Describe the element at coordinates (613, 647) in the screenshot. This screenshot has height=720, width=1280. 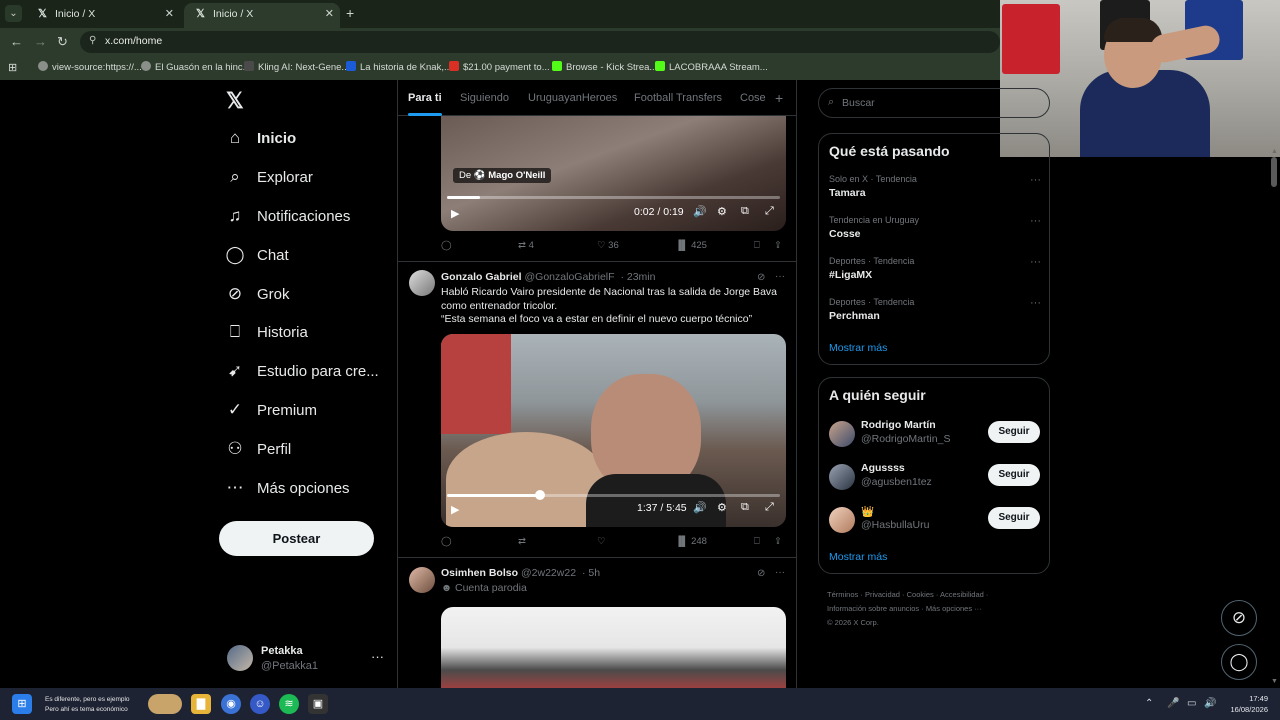
I see `tweet-image` at that location.